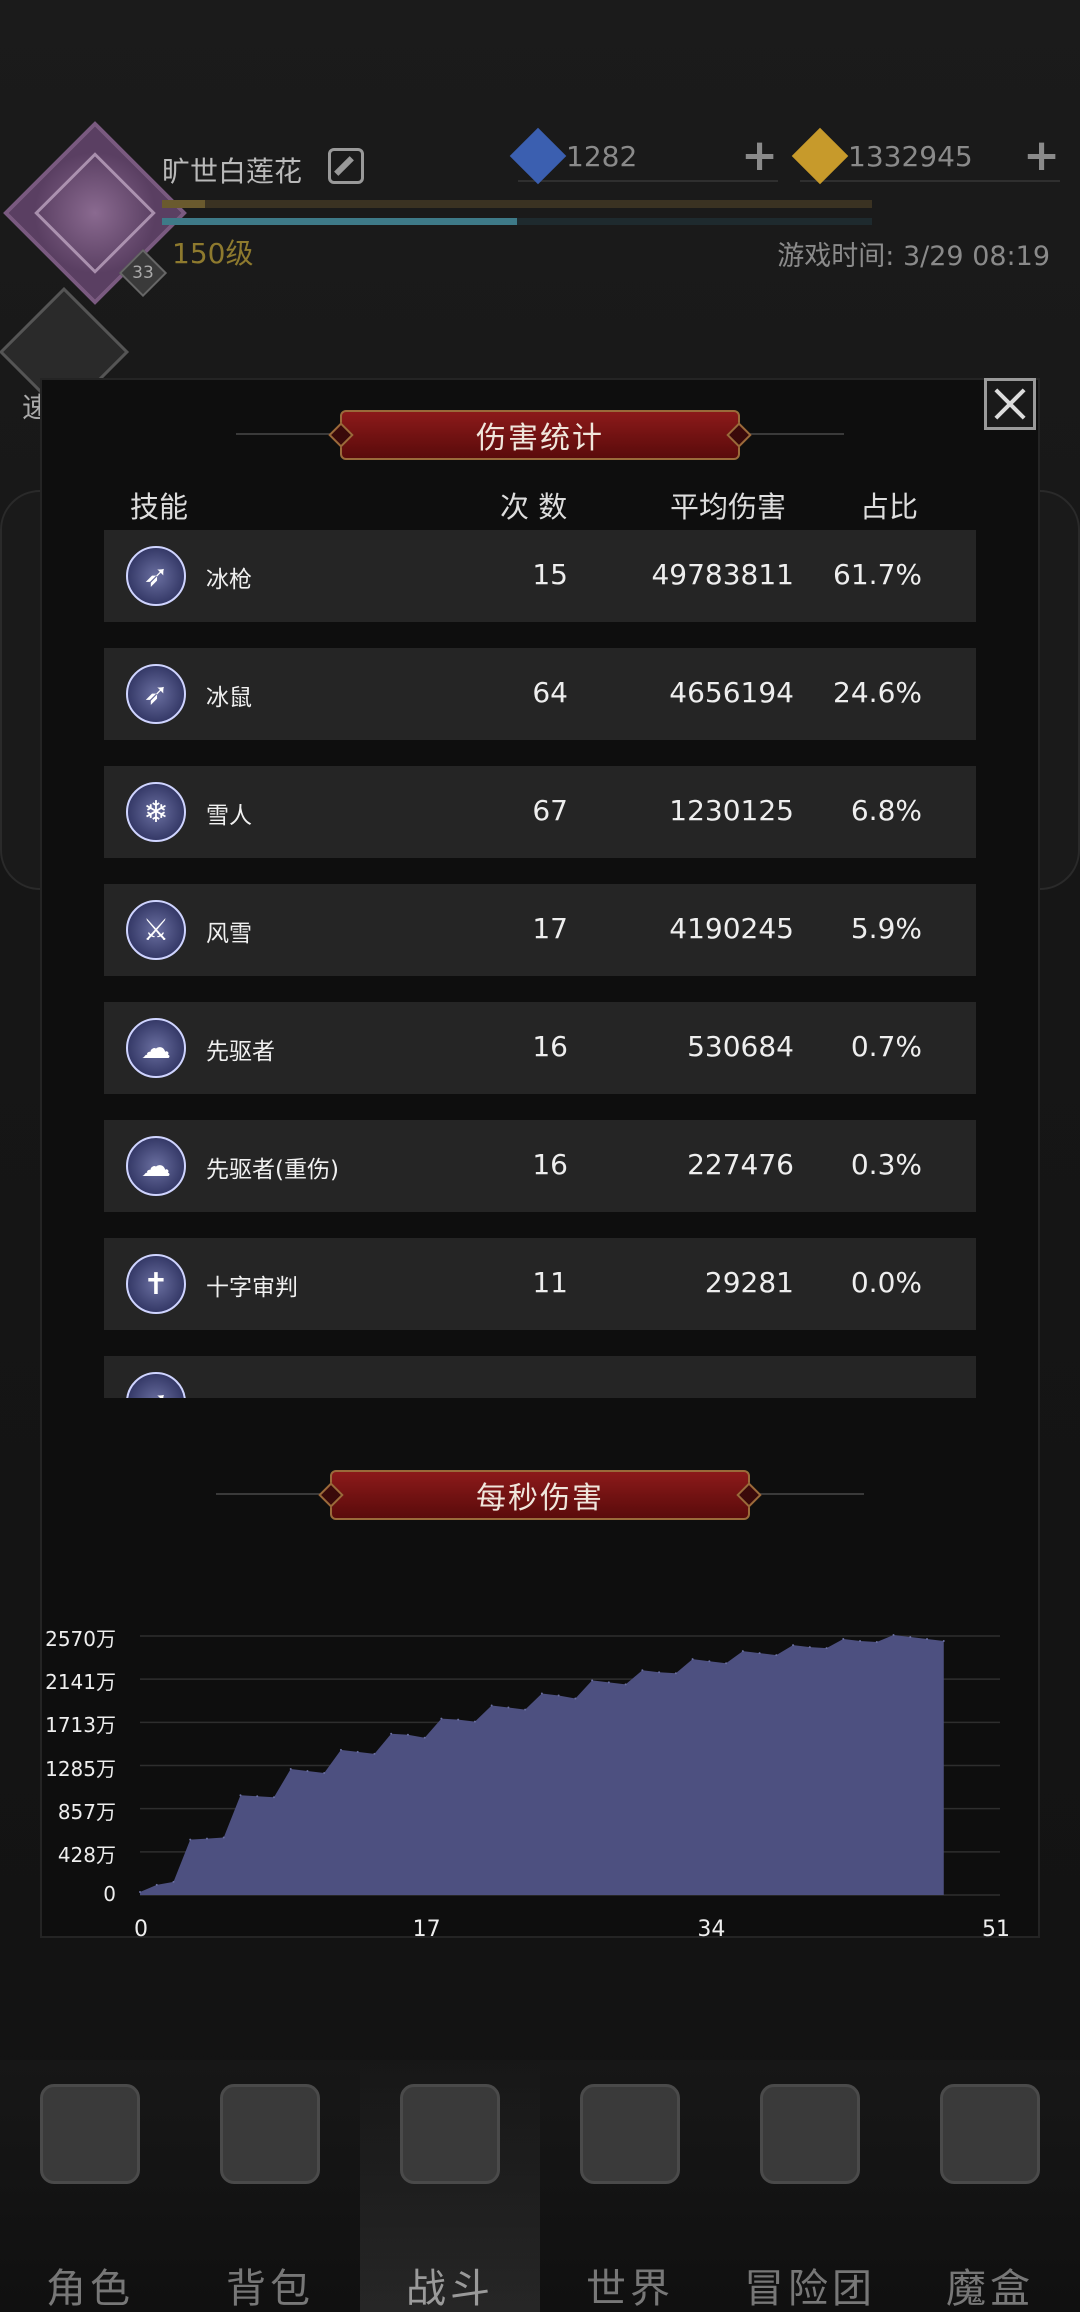 This screenshot has width=1080, height=2312. What do you see at coordinates (990, 2186) in the screenshot?
I see `nav-item: 魔盒` at bounding box center [990, 2186].